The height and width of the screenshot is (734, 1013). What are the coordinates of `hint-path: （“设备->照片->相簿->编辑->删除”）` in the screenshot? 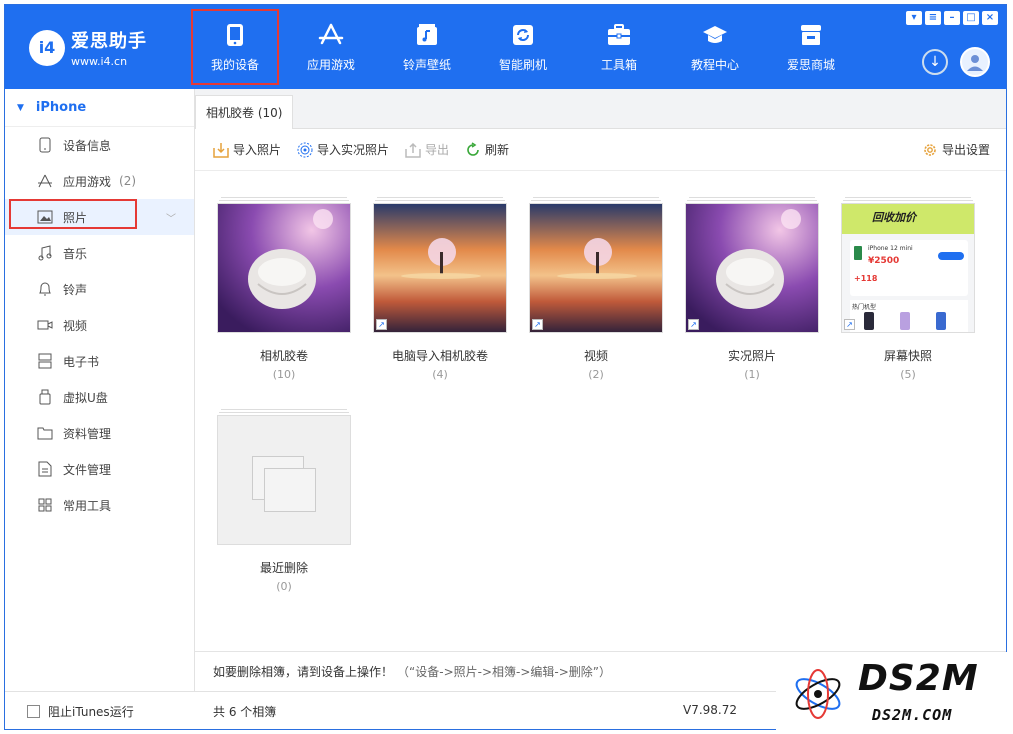 It's located at (504, 672).